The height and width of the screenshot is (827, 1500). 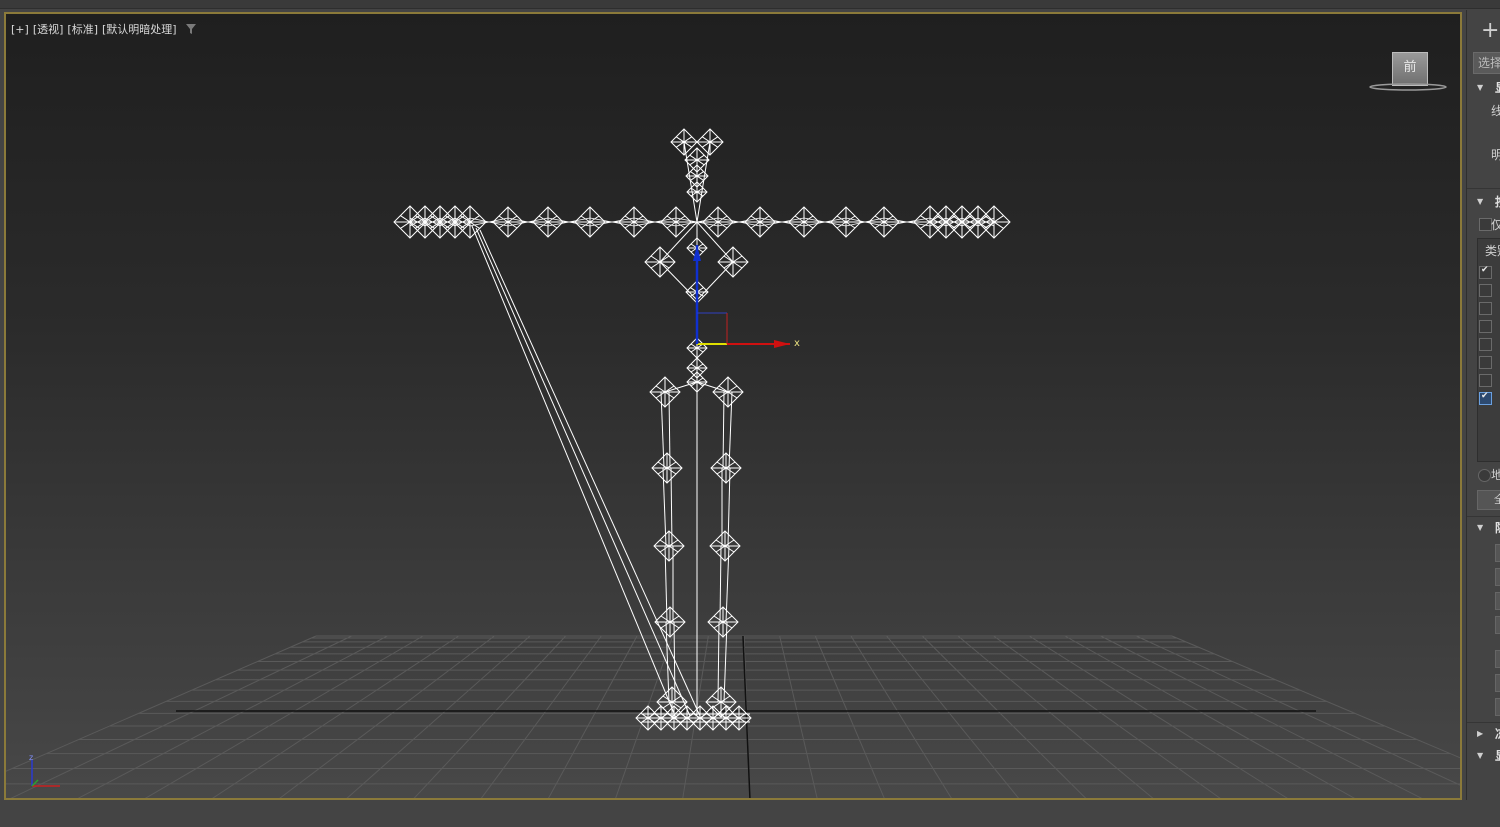 What do you see at coordinates (1497, 734) in the screenshot?
I see `rollout-title: 冻` at bounding box center [1497, 734].